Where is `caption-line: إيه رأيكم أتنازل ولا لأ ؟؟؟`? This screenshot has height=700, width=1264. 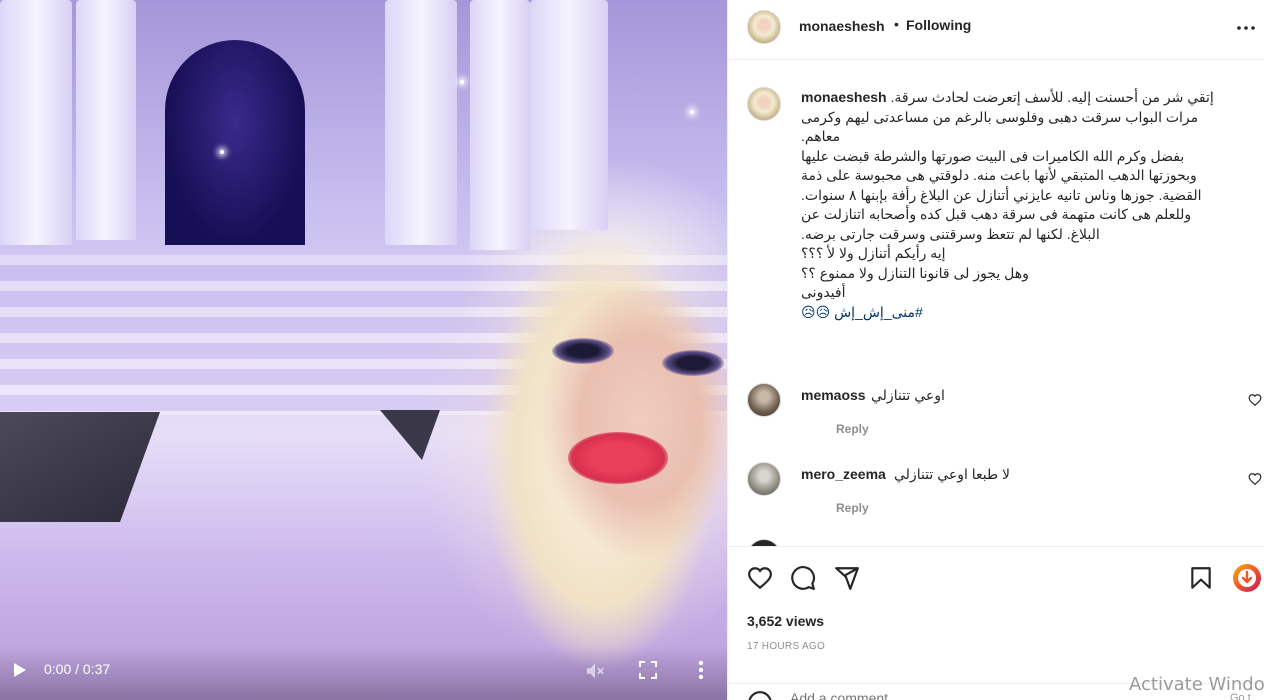
caption-line: إيه رأيكم أتنازل ولا لأ ؟؟؟ is located at coordinates (873, 253).